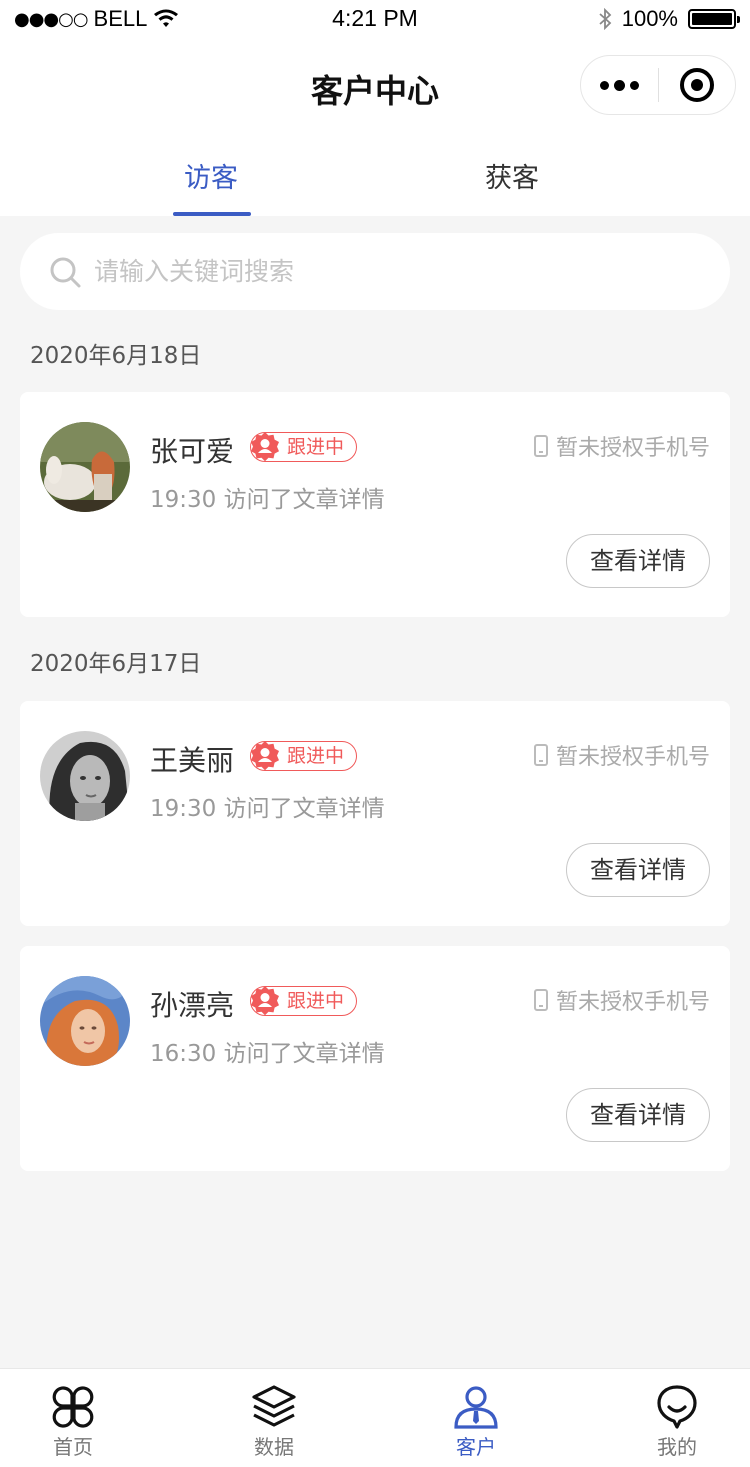 The width and height of the screenshot is (750, 1467). What do you see at coordinates (375, 85) in the screenshot?
I see `nav-bar: 客户中心` at bounding box center [375, 85].